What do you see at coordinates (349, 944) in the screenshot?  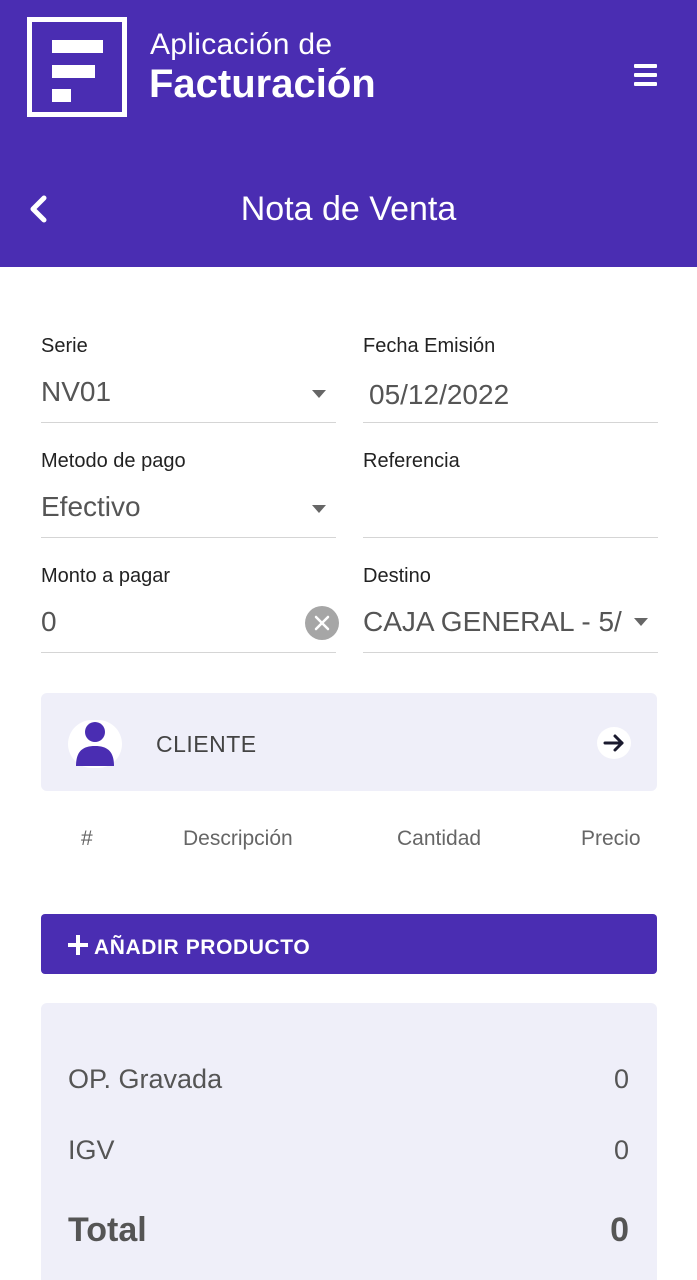 I see `add-product-button: AÑADIR PRODUCTO` at bounding box center [349, 944].